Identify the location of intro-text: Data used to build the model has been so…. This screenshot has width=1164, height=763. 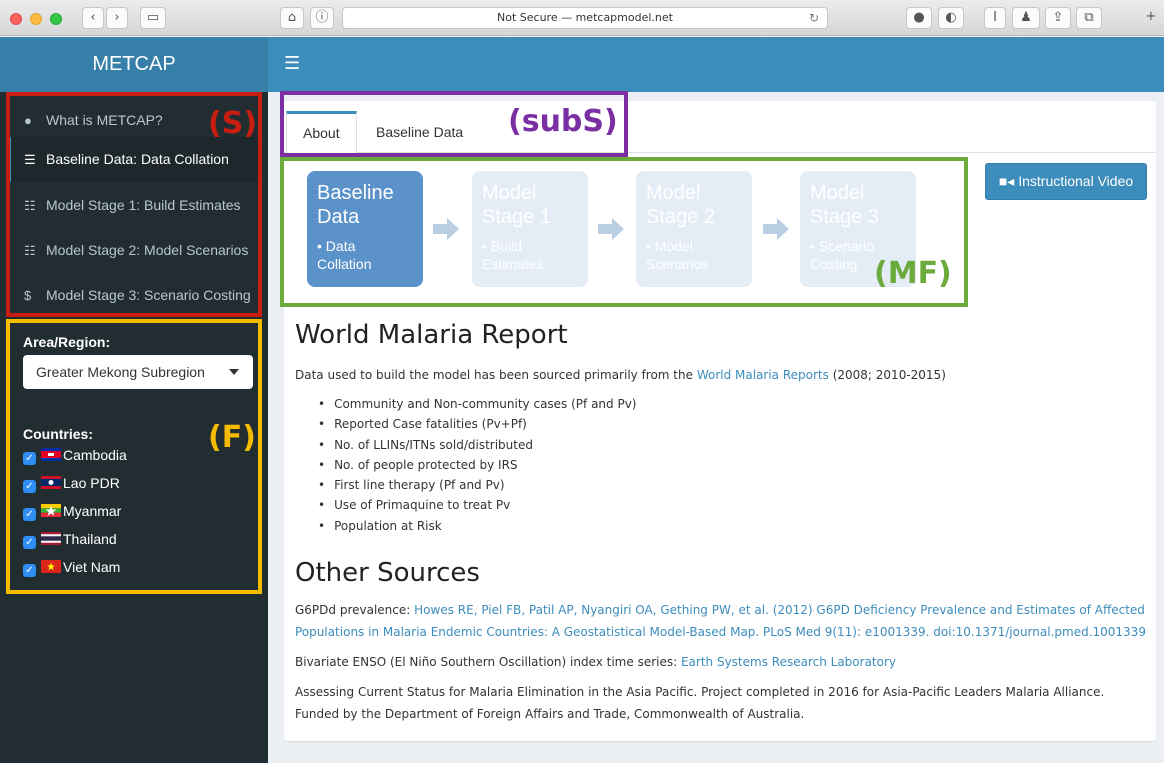
(496, 375).